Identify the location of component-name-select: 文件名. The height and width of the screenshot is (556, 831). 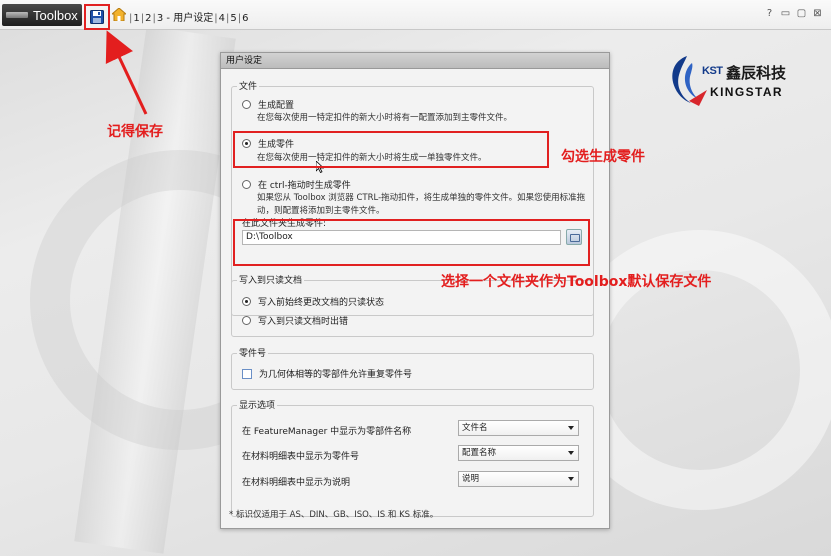
(518, 428).